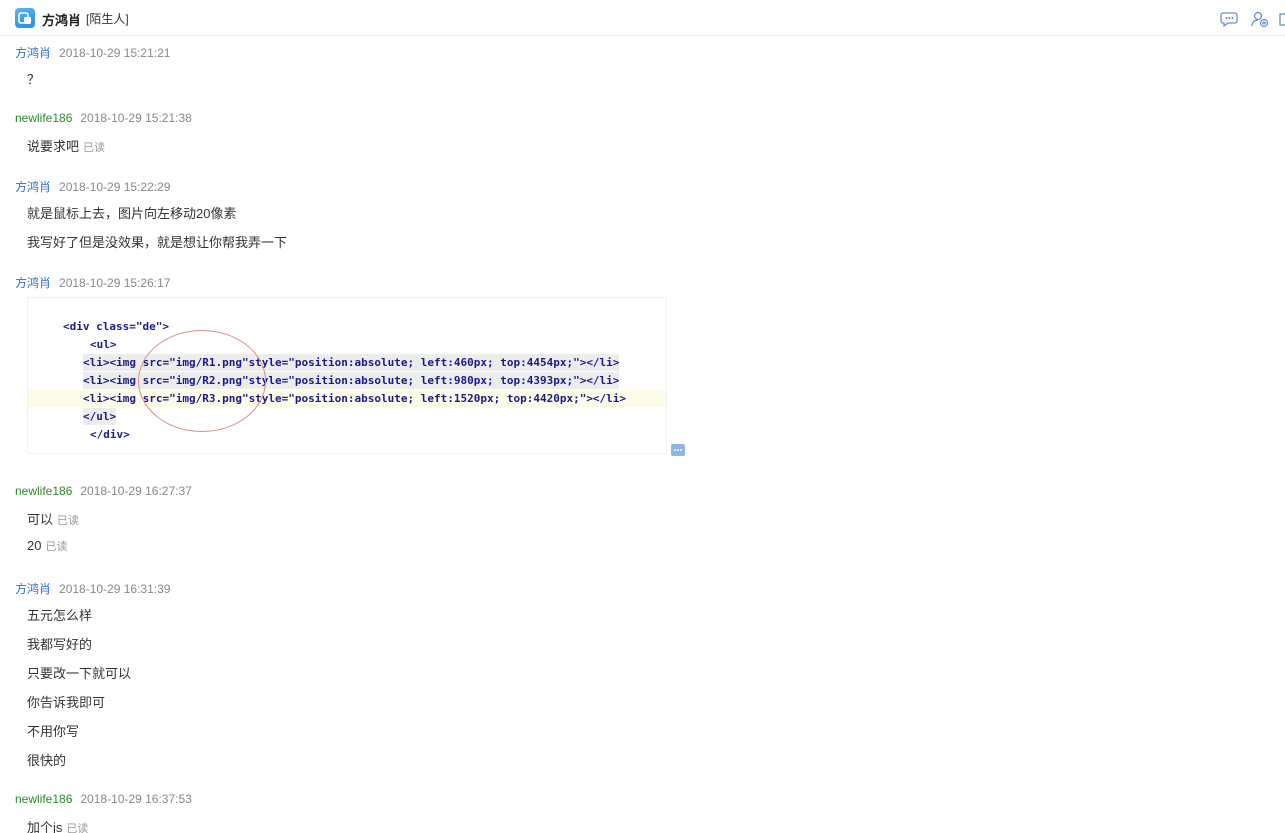  I want to click on message-meta: newlife186 2018-10-29 16:37:53, so click(103, 799).